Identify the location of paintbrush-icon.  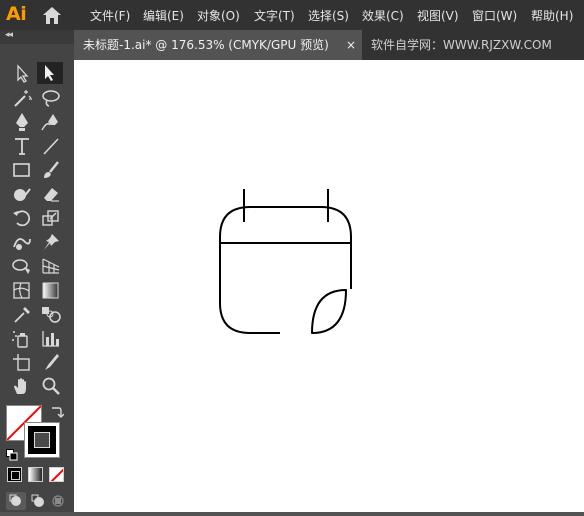
(51, 169).